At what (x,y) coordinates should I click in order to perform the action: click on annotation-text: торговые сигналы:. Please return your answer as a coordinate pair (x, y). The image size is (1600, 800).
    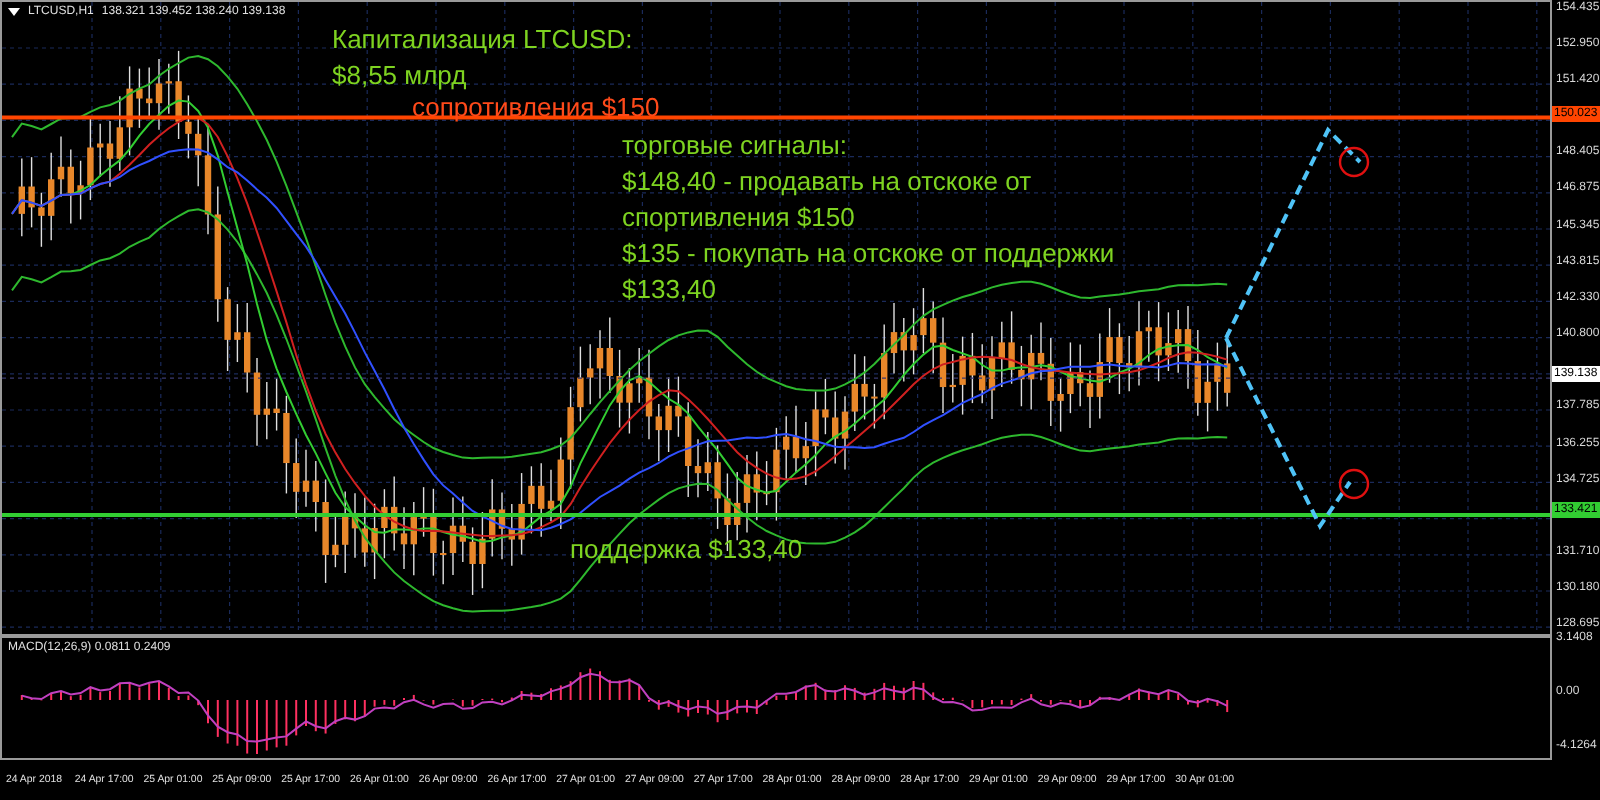
    Looking at the image, I should click on (735, 146).